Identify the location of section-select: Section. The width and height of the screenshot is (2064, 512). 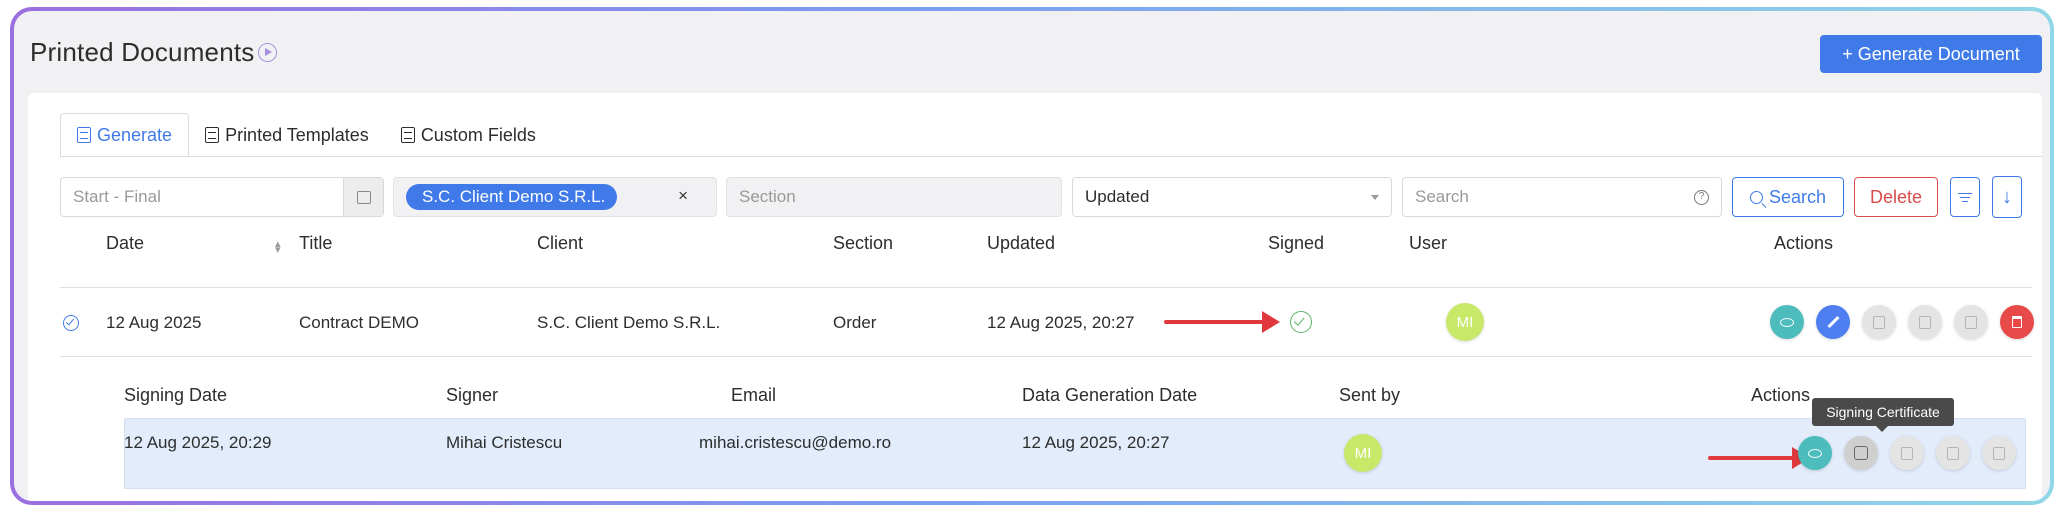
(894, 197).